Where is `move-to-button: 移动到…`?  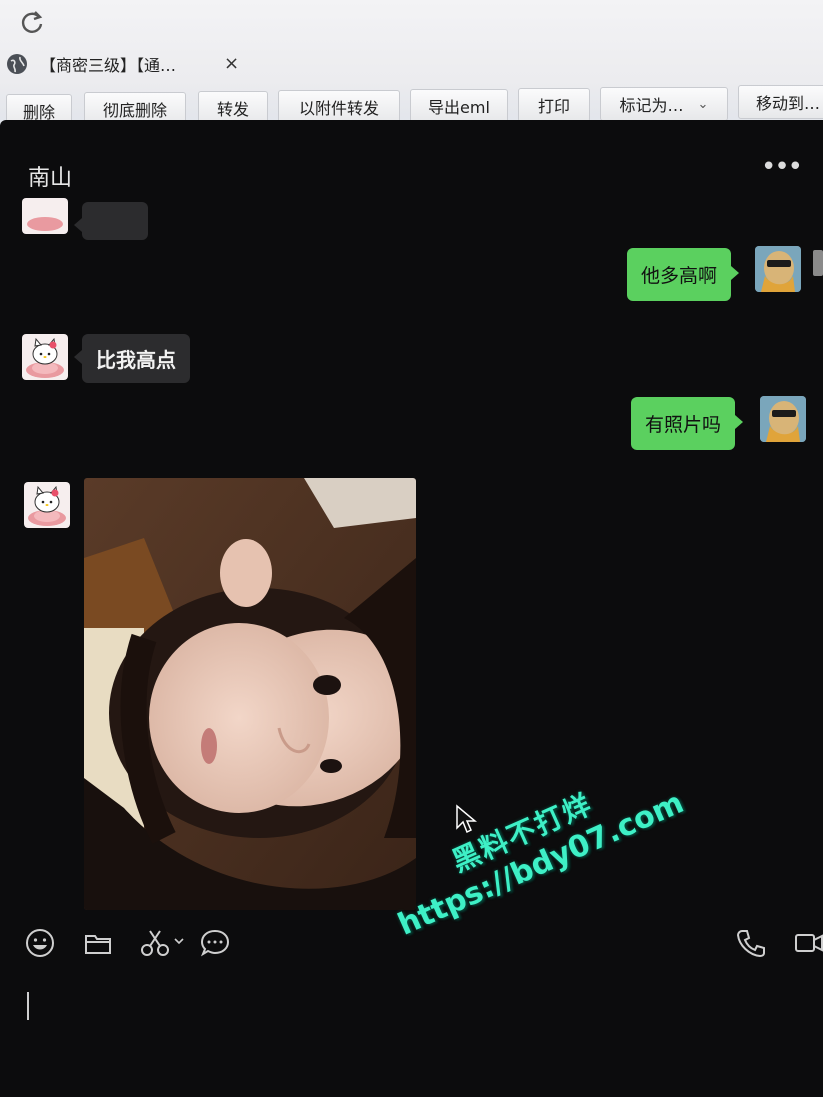 move-to-button: 移动到… is located at coordinates (780, 102).